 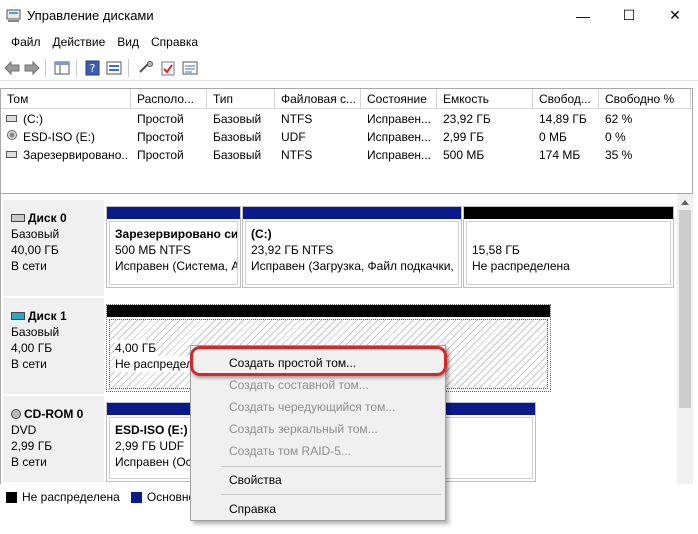 What do you see at coordinates (35, 234) in the screenshot?
I see `disk-0-type: Базовый` at bounding box center [35, 234].